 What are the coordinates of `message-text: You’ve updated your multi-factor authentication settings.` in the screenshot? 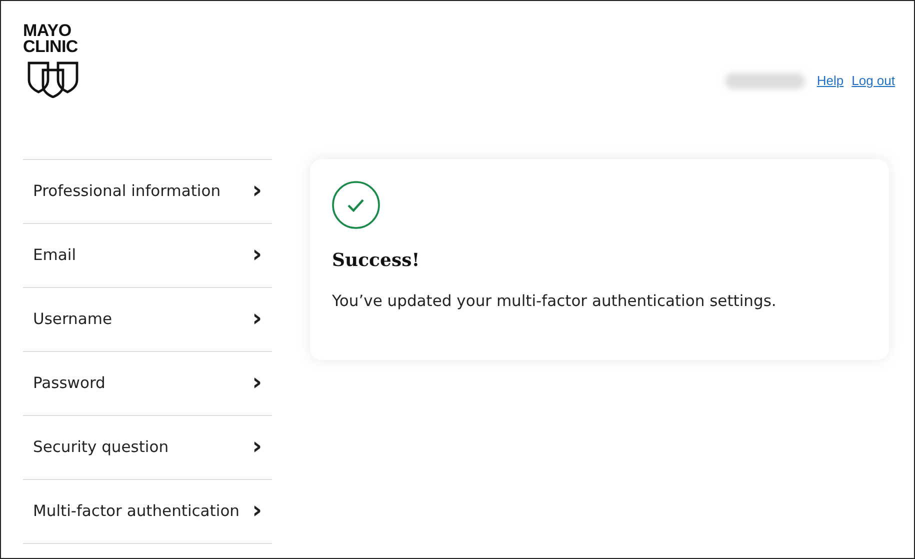 It's located at (555, 301).